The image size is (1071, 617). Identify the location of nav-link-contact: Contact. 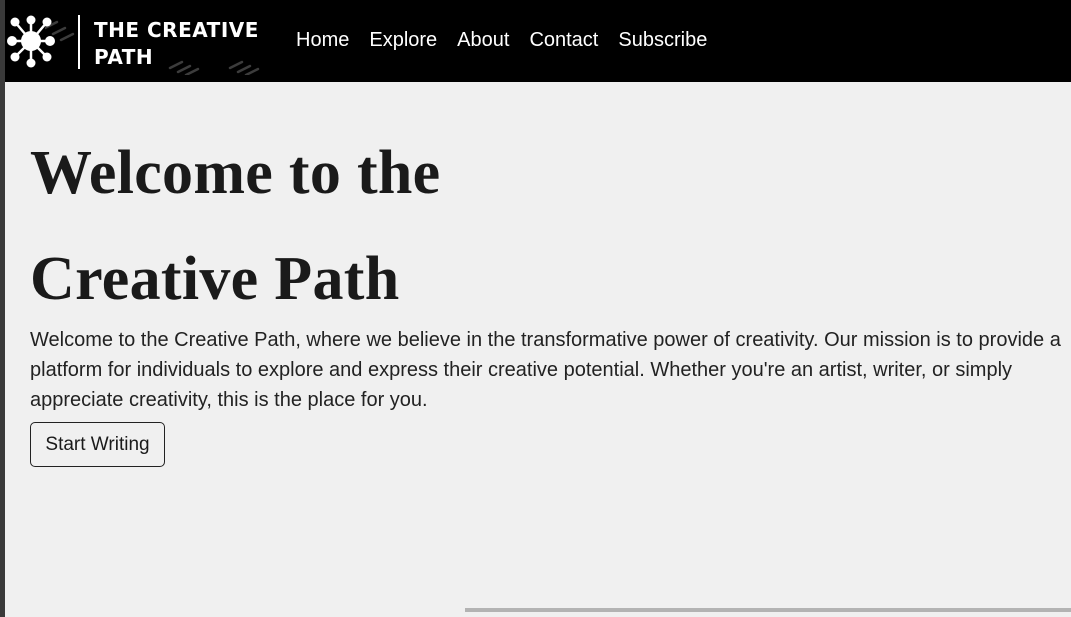
(563, 40).